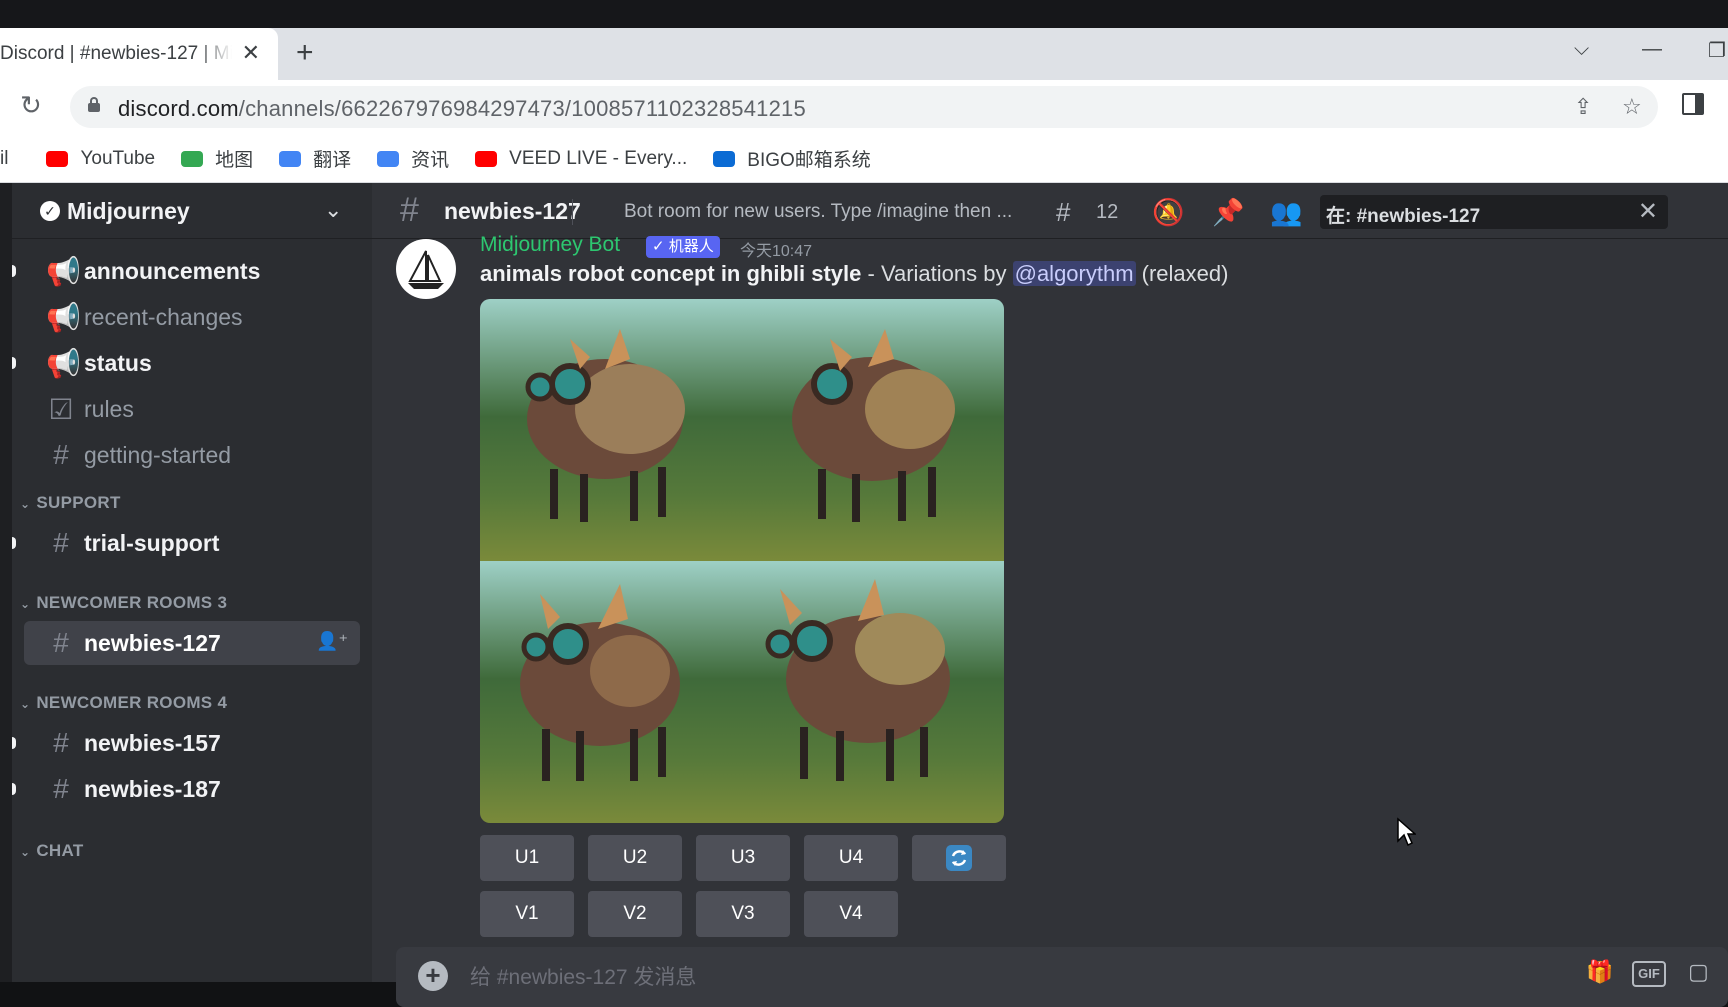  I want to click on pin-icon: 📌, so click(1228, 212).